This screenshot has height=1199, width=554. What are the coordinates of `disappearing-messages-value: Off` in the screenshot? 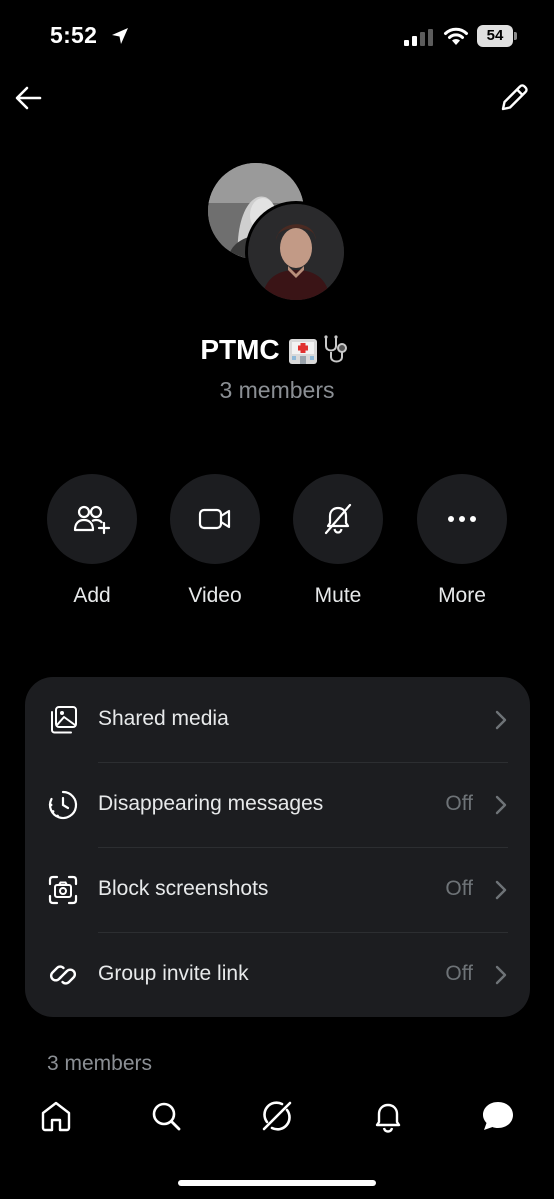 It's located at (459, 803).